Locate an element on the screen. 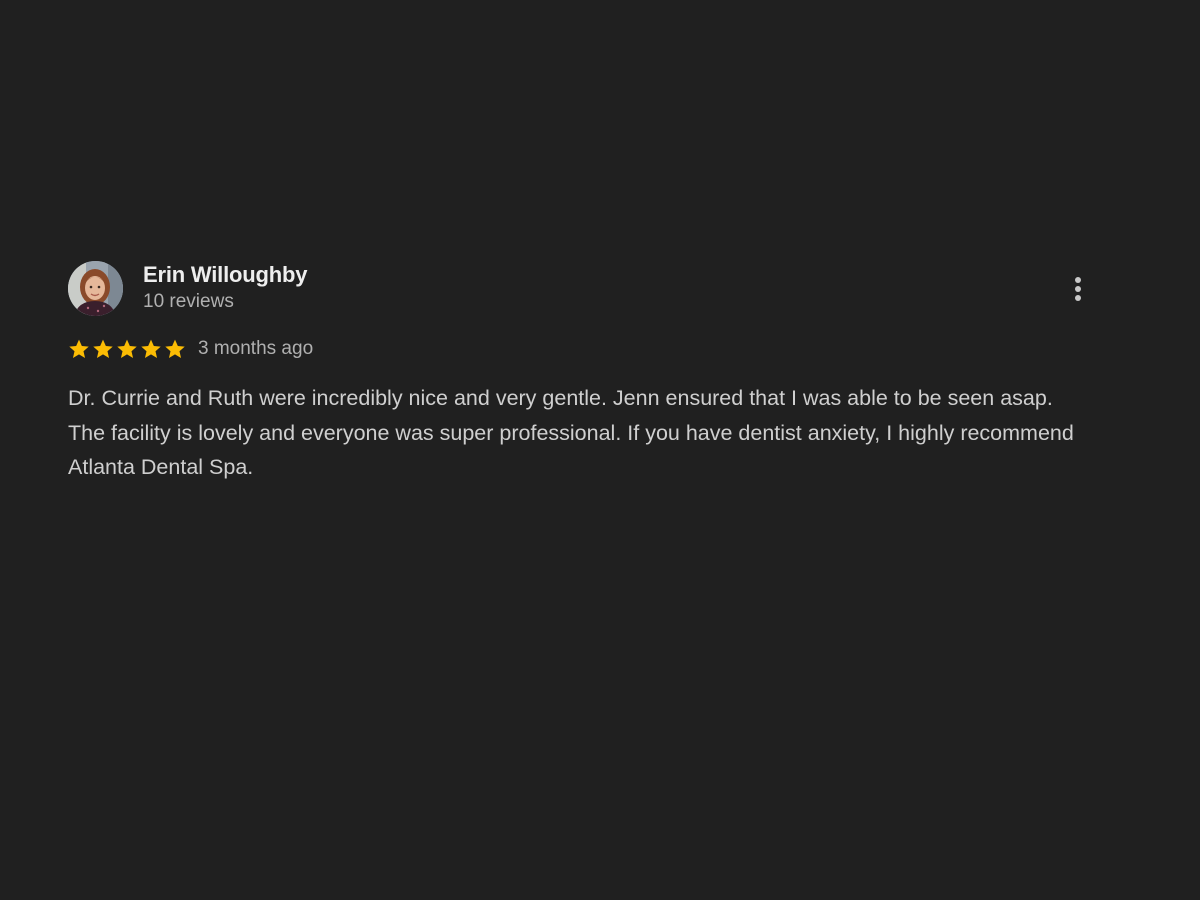 The width and height of the screenshot is (1200, 900). rating-row: 3 months ago is located at coordinates (190, 349).